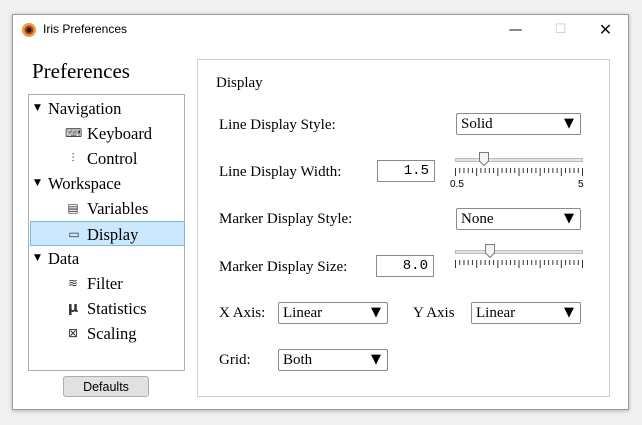  Describe the element at coordinates (113, 234) in the screenshot. I see `tree-item-label: Display` at that location.